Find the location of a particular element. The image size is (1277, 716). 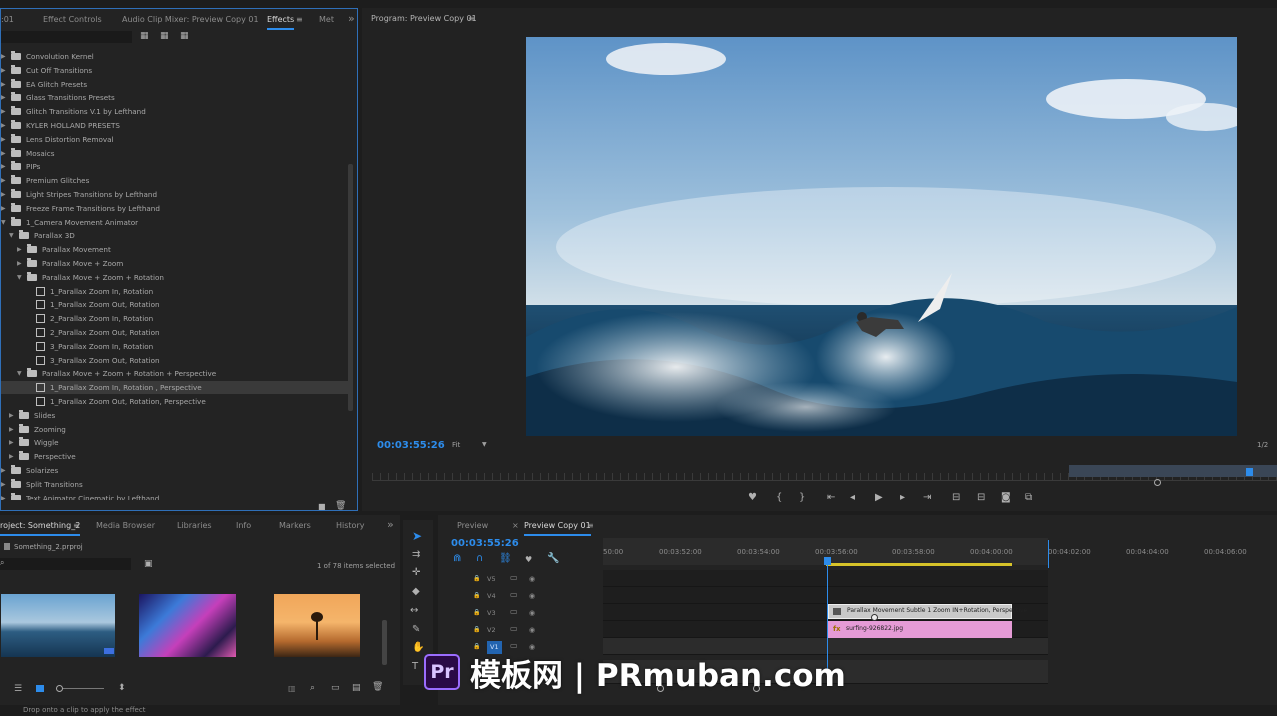

effects-folder: ▶ Lens Distortion Removal is located at coordinates (174, 139).